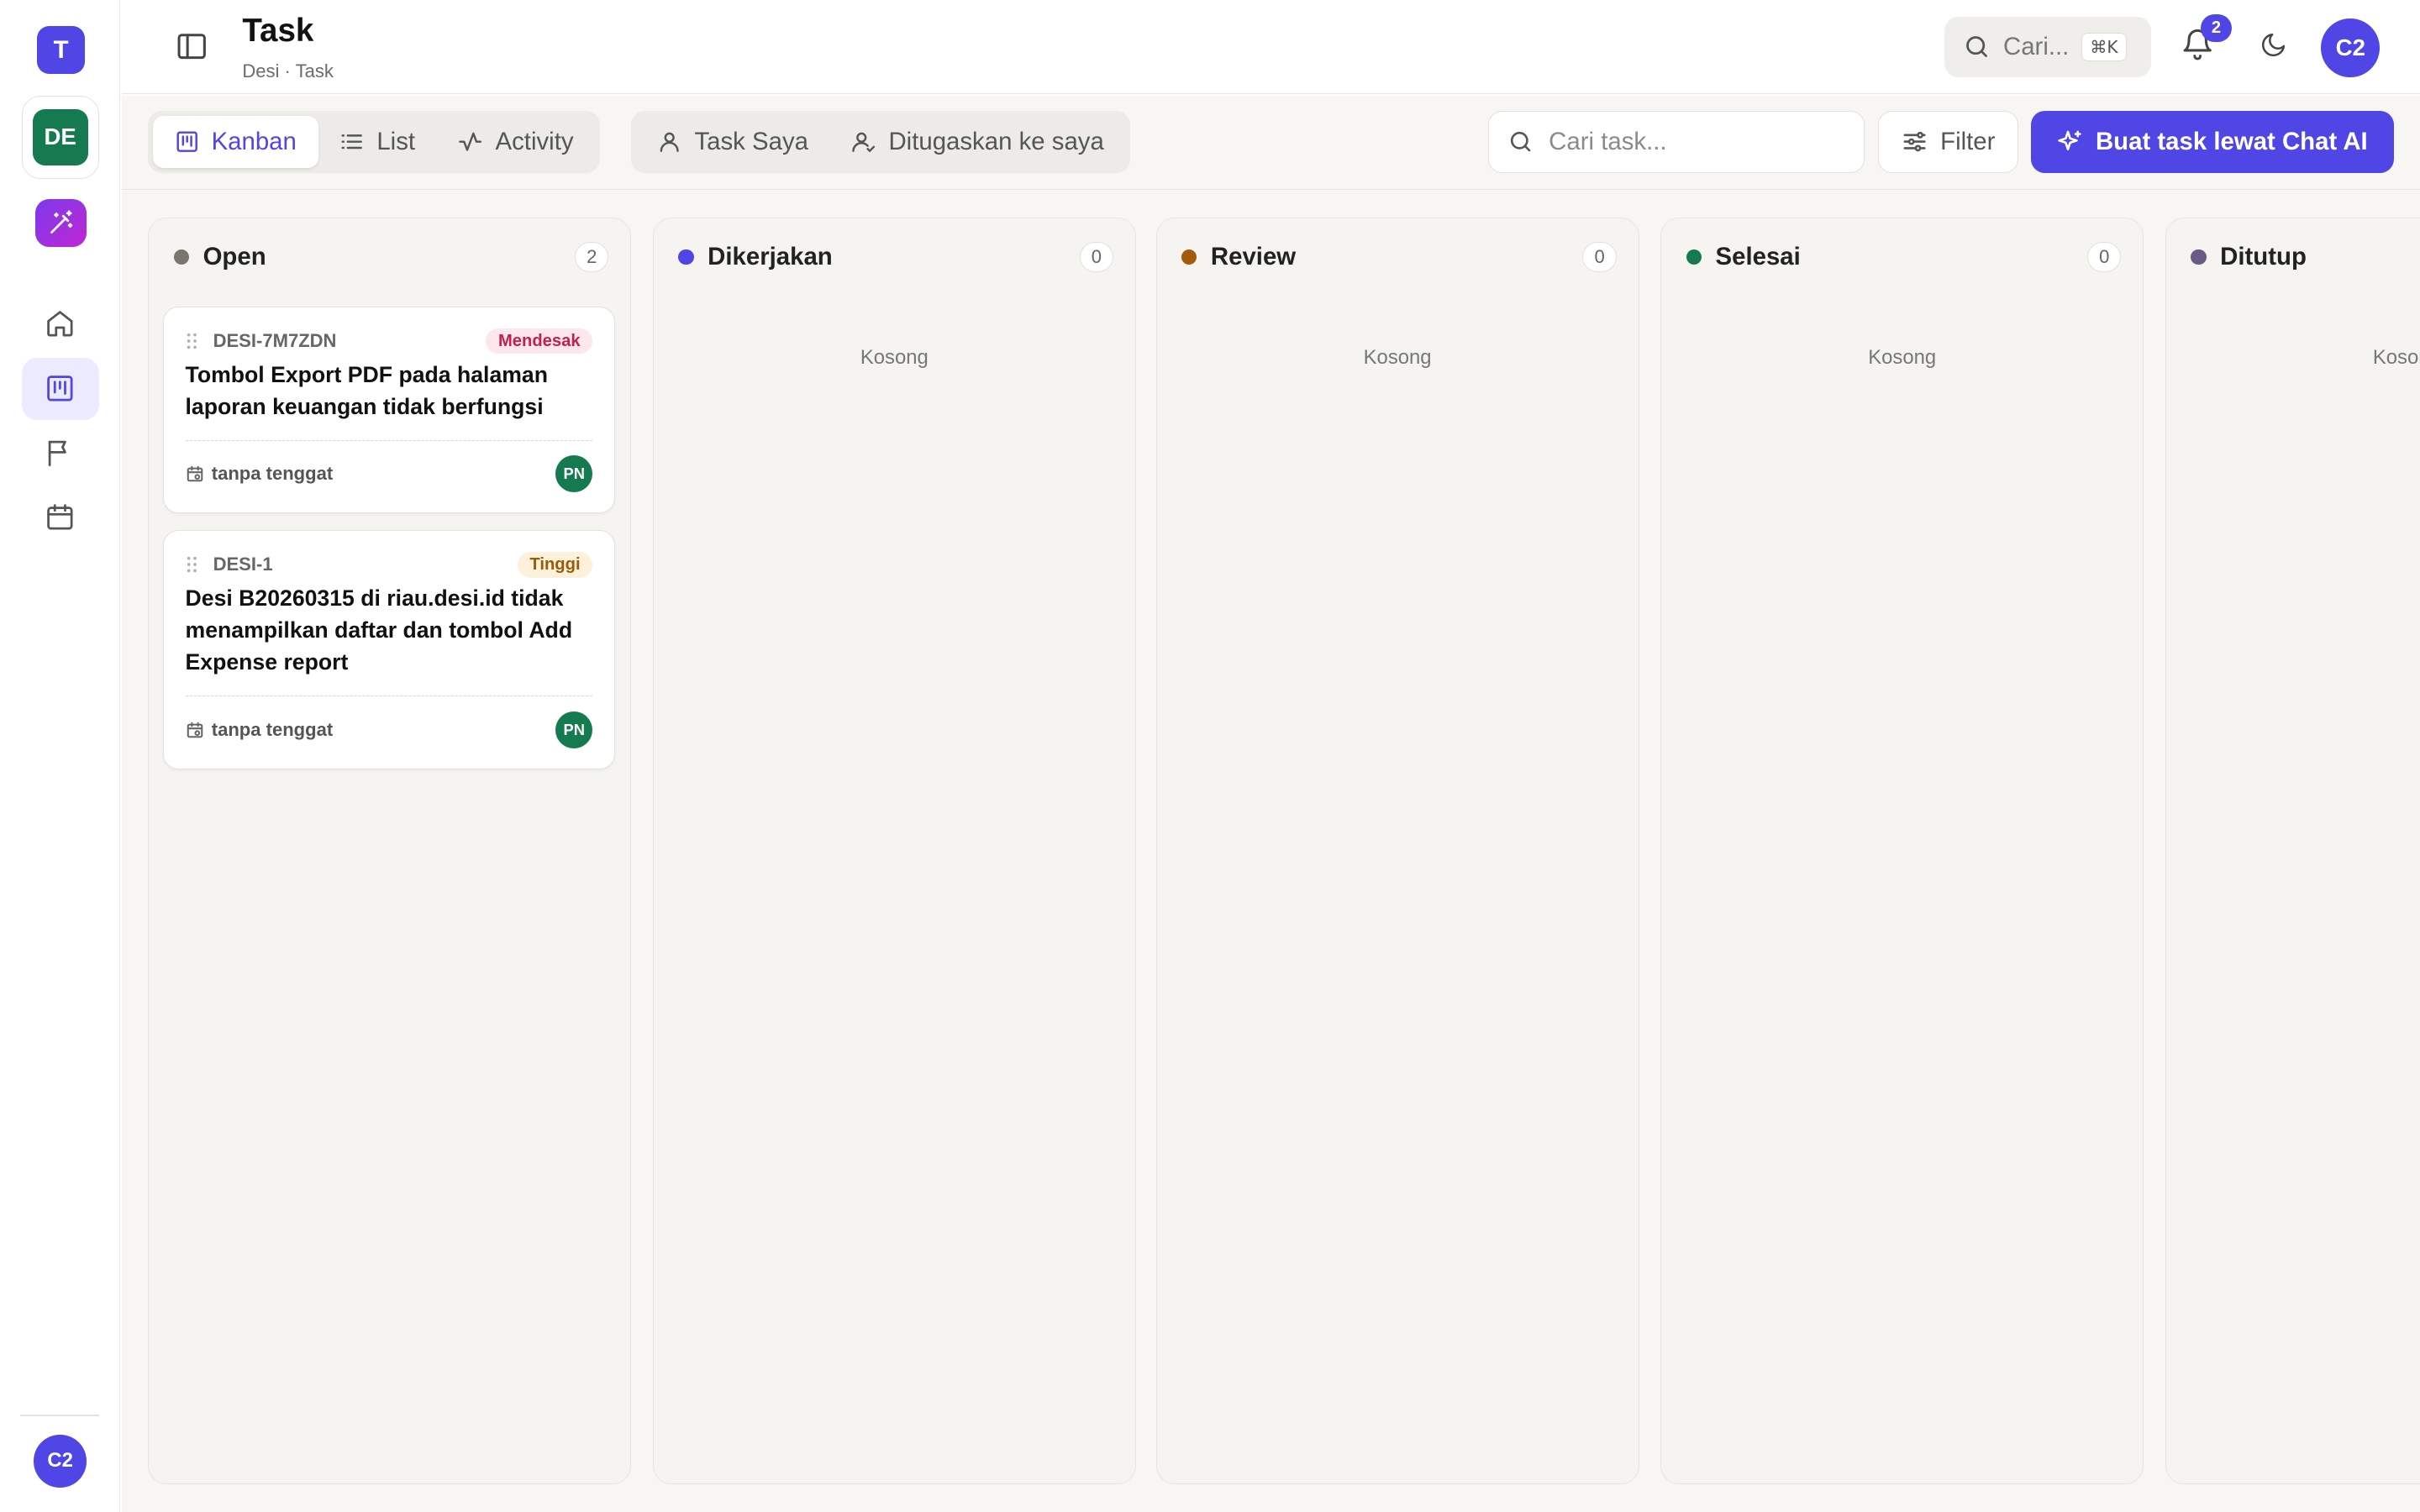 This screenshot has width=2420, height=1512. Describe the element at coordinates (2069, 140) in the screenshot. I see `sparkles-icon` at that location.